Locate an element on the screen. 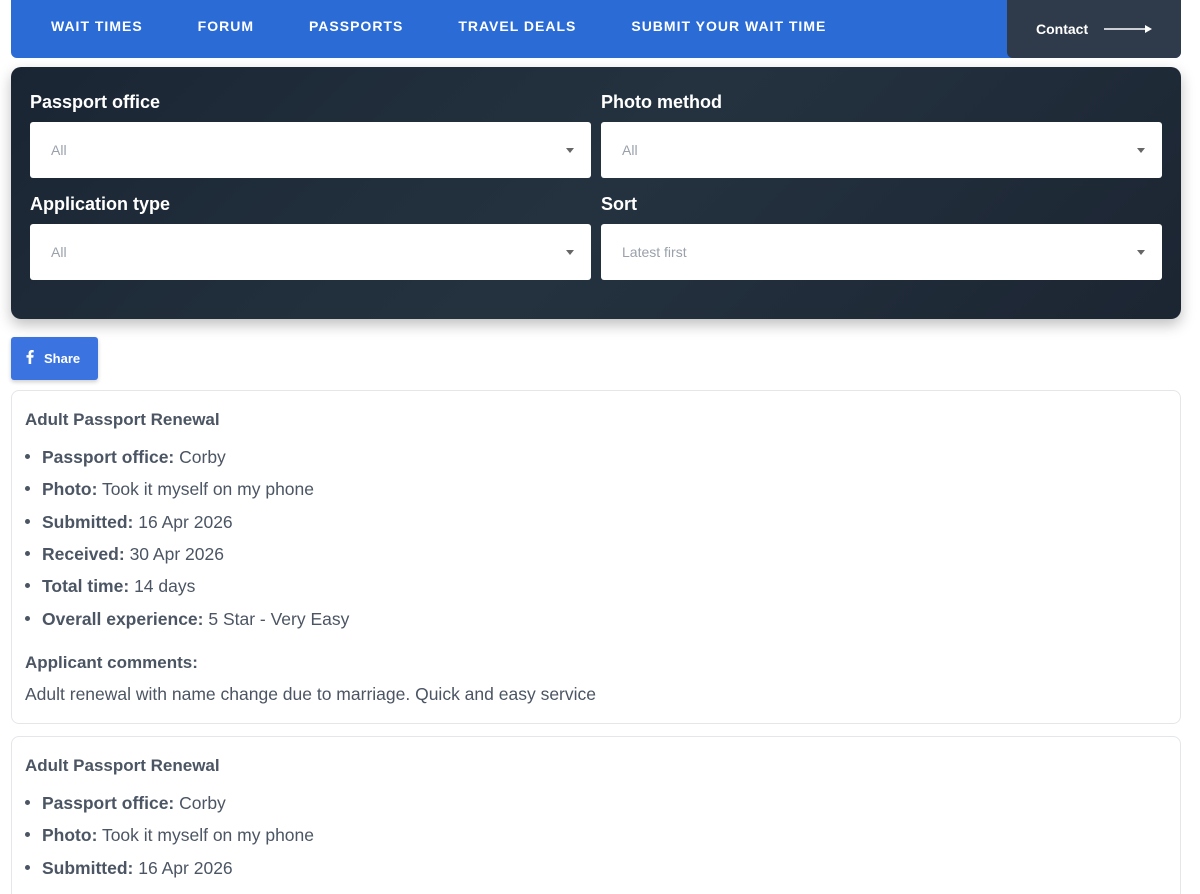 The width and height of the screenshot is (1200, 894). sort-select: Latest first is located at coordinates (881, 252).